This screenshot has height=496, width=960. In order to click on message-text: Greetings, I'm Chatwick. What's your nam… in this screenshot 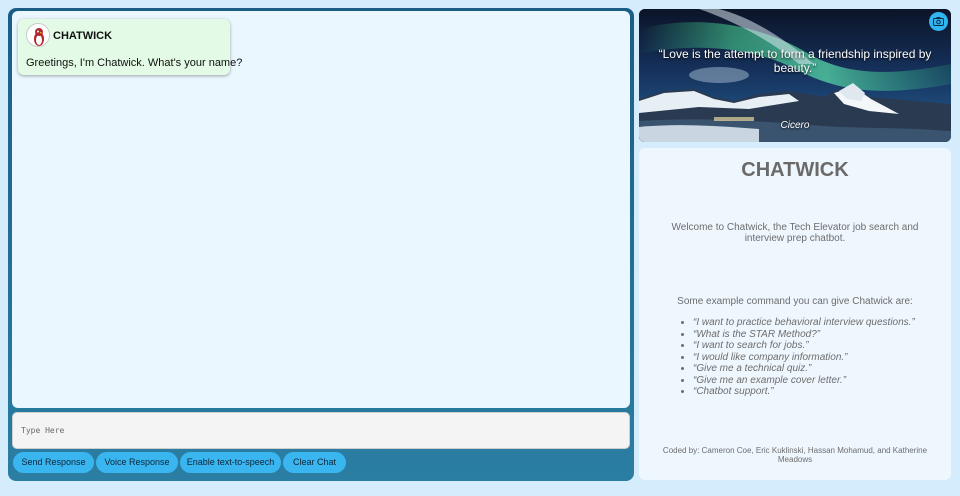, I will do `click(134, 63)`.